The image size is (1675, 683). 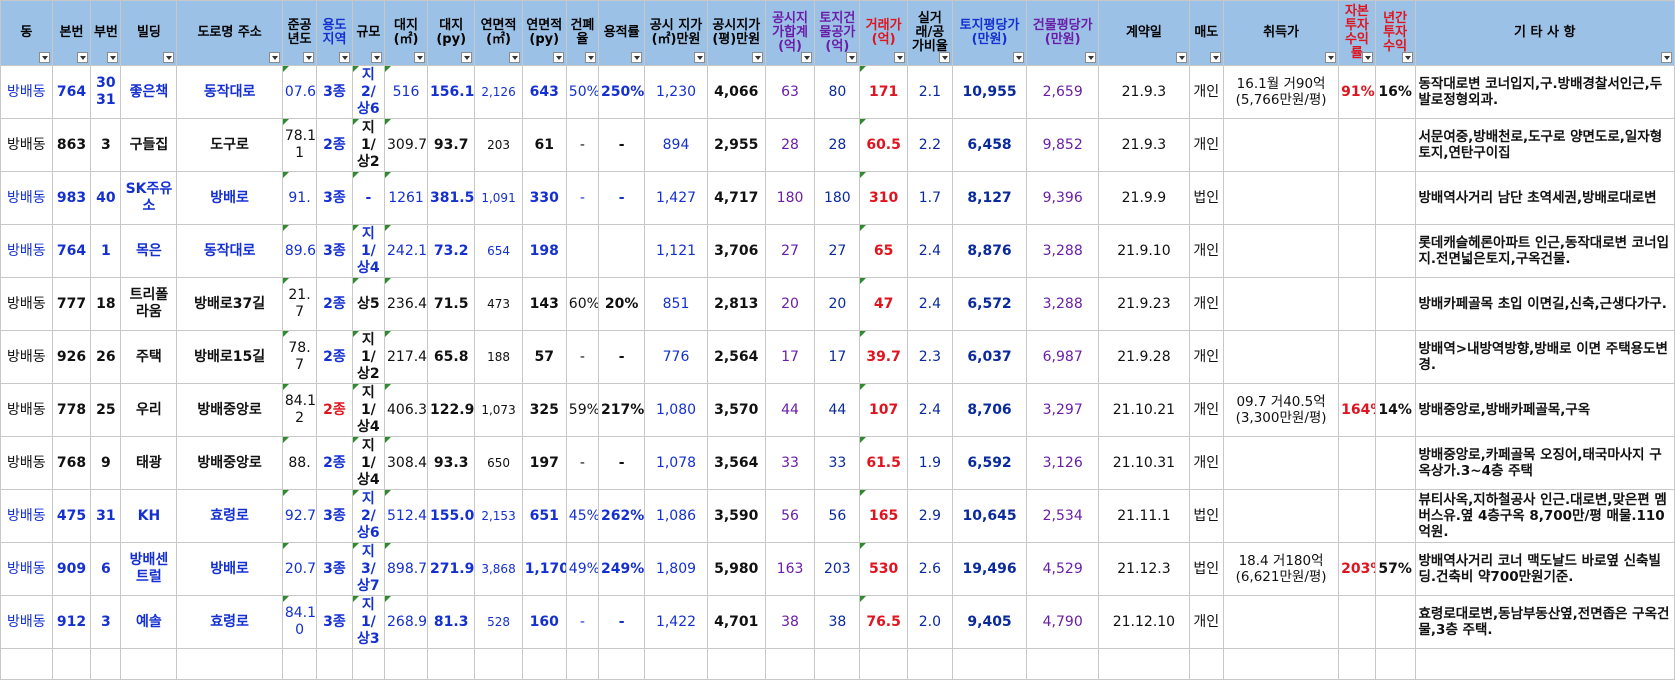 I want to click on table-cell: 56, so click(x=790, y=516).